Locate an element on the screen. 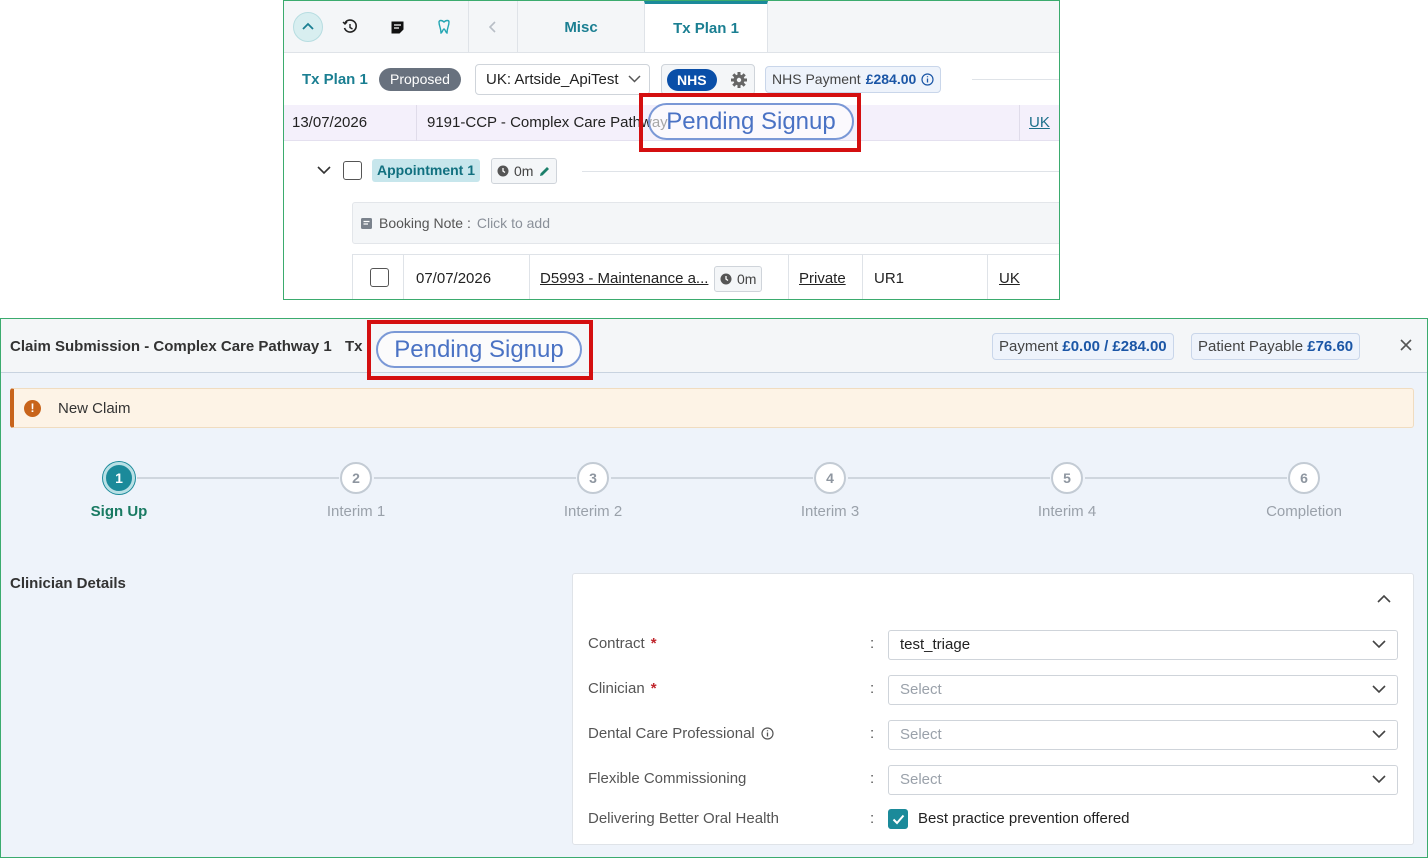  appointment-checkbox is located at coordinates (352, 170).